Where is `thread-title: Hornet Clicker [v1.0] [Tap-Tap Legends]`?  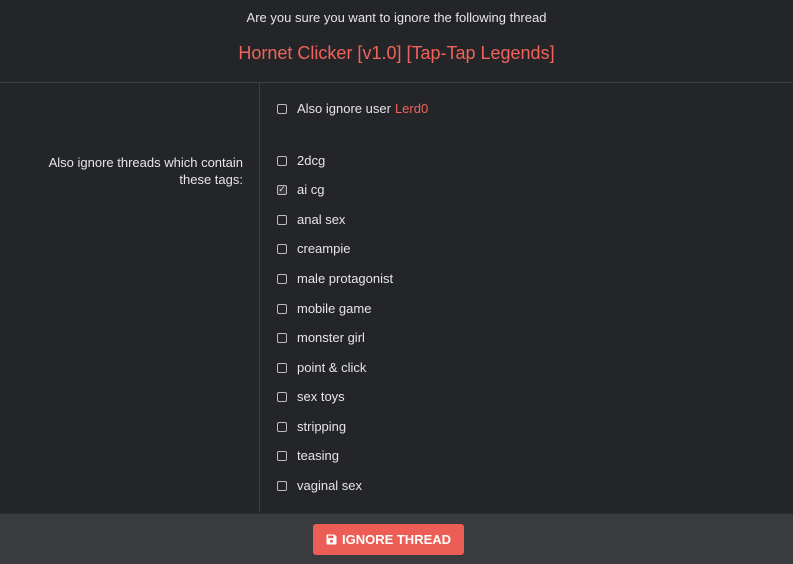 thread-title: Hornet Clicker [v1.0] [Tap-Tap Legends] is located at coordinates (396, 53).